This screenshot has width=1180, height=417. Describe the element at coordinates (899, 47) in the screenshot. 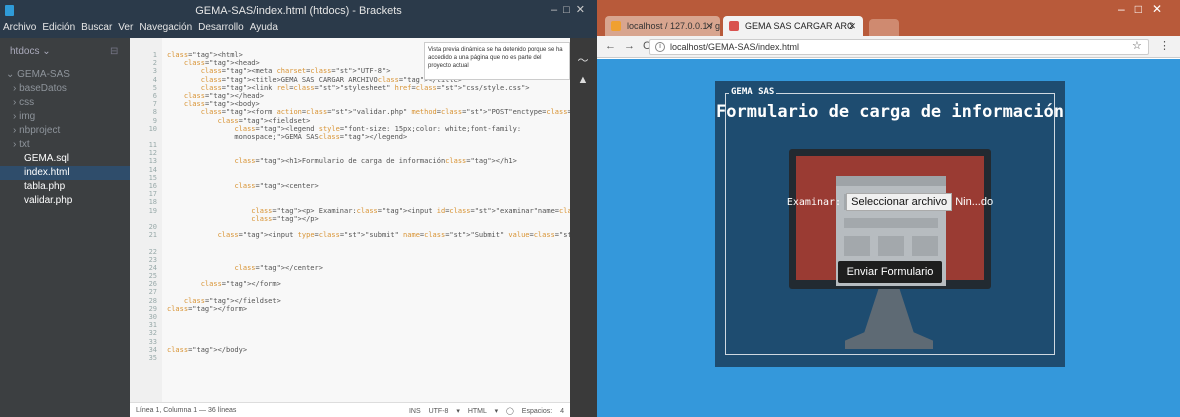

I see `address-bar: i localhost/GEMA-SAS/index.html` at that location.